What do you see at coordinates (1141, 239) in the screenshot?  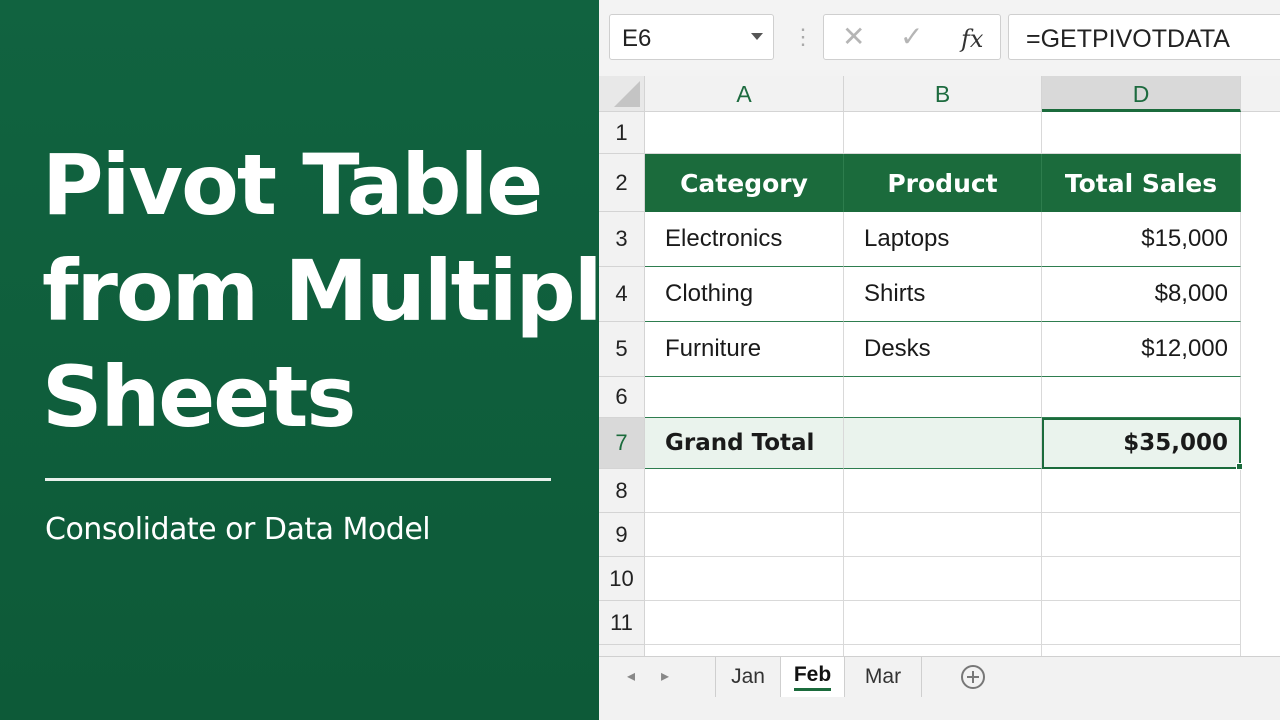 I see `table-cell-sales: $15,000` at bounding box center [1141, 239].